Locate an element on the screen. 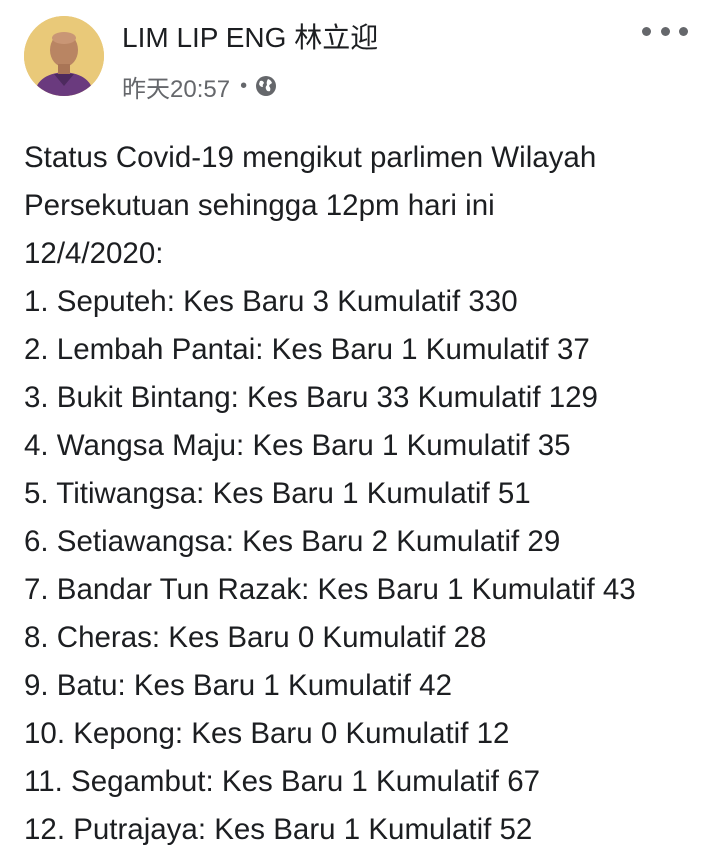 Image resolution: width=717 pixels, height=857 pixels. post-meta: 昨天20:57 • is located at coordinates (199, 86).